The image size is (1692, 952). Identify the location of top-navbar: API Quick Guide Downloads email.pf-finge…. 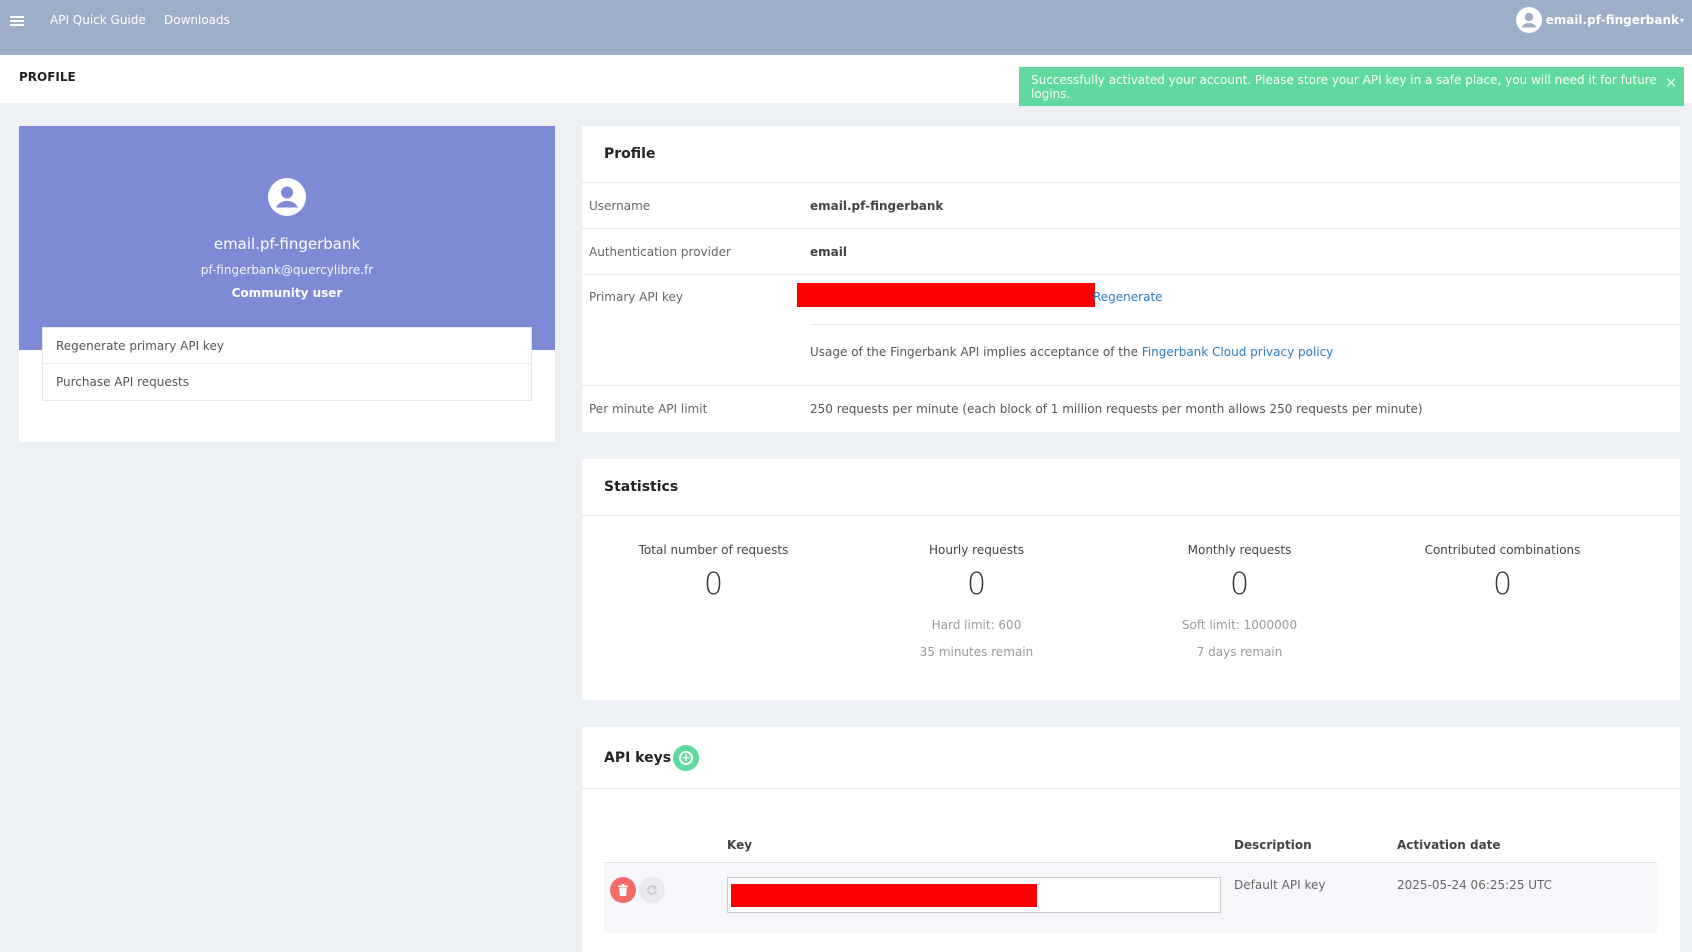
(846, 27).